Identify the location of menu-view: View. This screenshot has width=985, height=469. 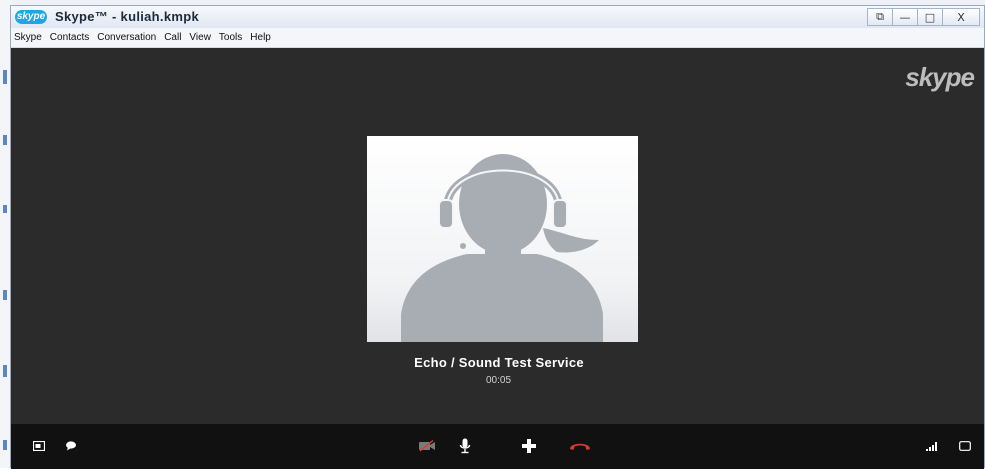
(200, 37).